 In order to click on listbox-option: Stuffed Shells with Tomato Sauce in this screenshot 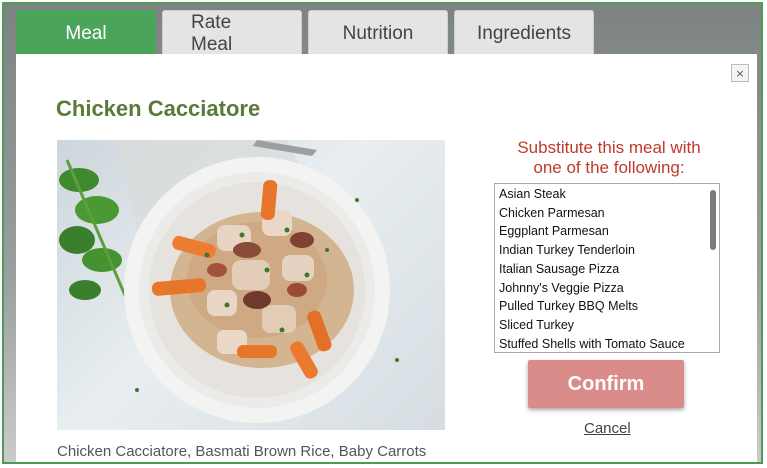, I will do `click(609, 343)`.